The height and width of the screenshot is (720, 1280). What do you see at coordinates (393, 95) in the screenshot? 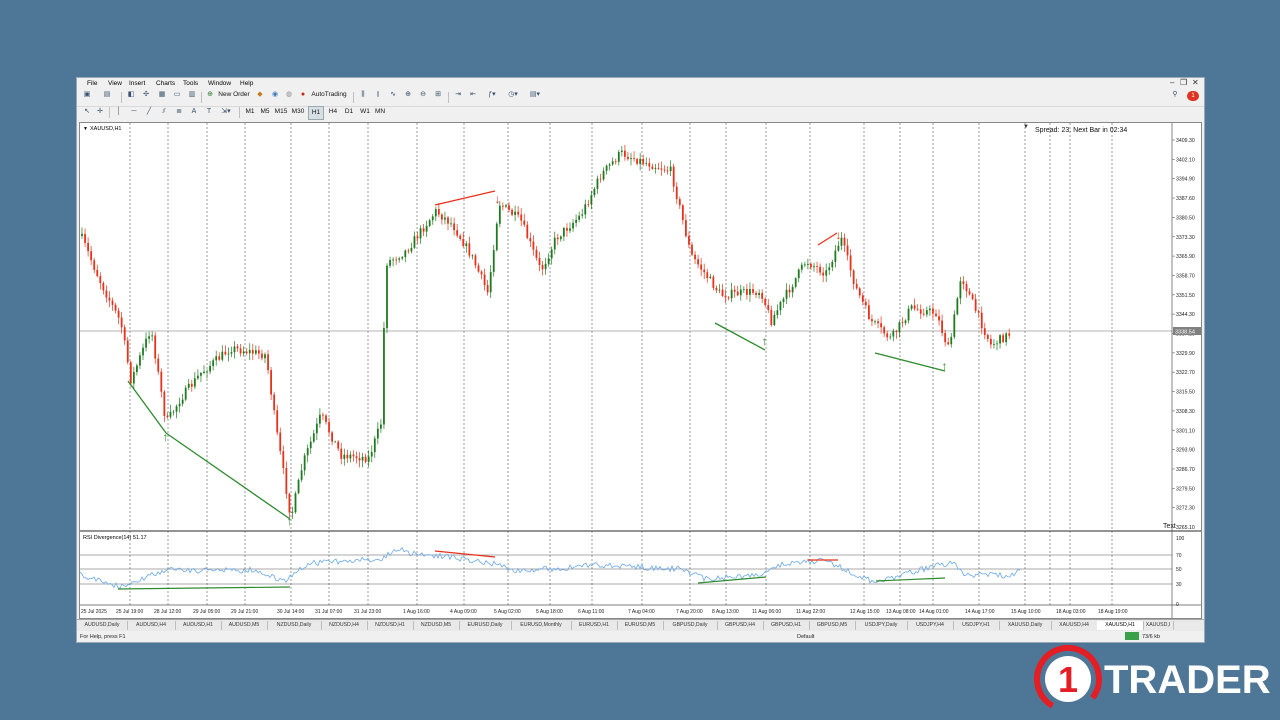
I see `line-chart-icon: ∿` at bounding box center [393, 95].